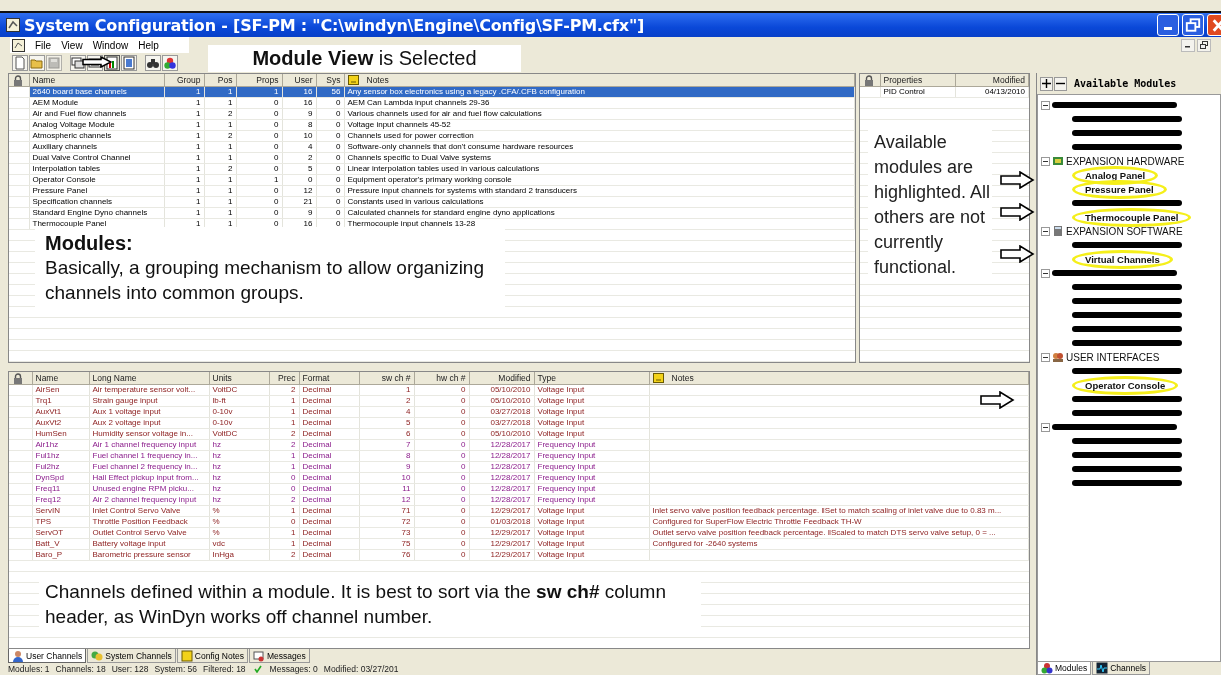 The height and width of the screenshot is (675, 1221). I want to click on expand-all-button, so click(1046, 83).